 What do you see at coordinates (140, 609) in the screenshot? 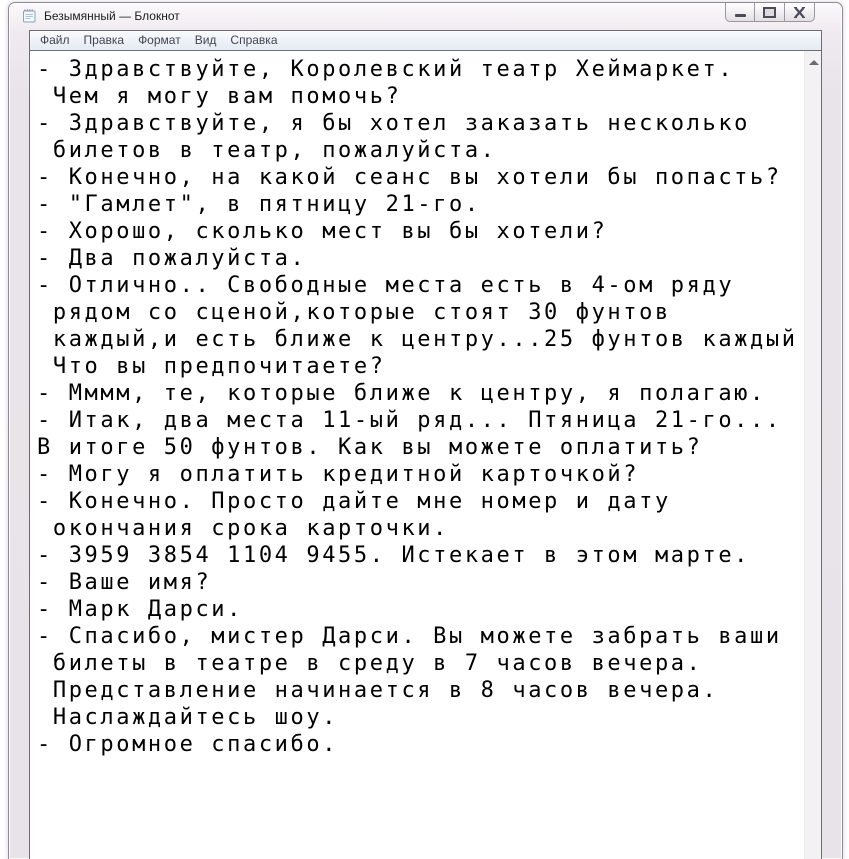
I see `text-line: - Марк Дарси.` at bounding box center [140, 609].